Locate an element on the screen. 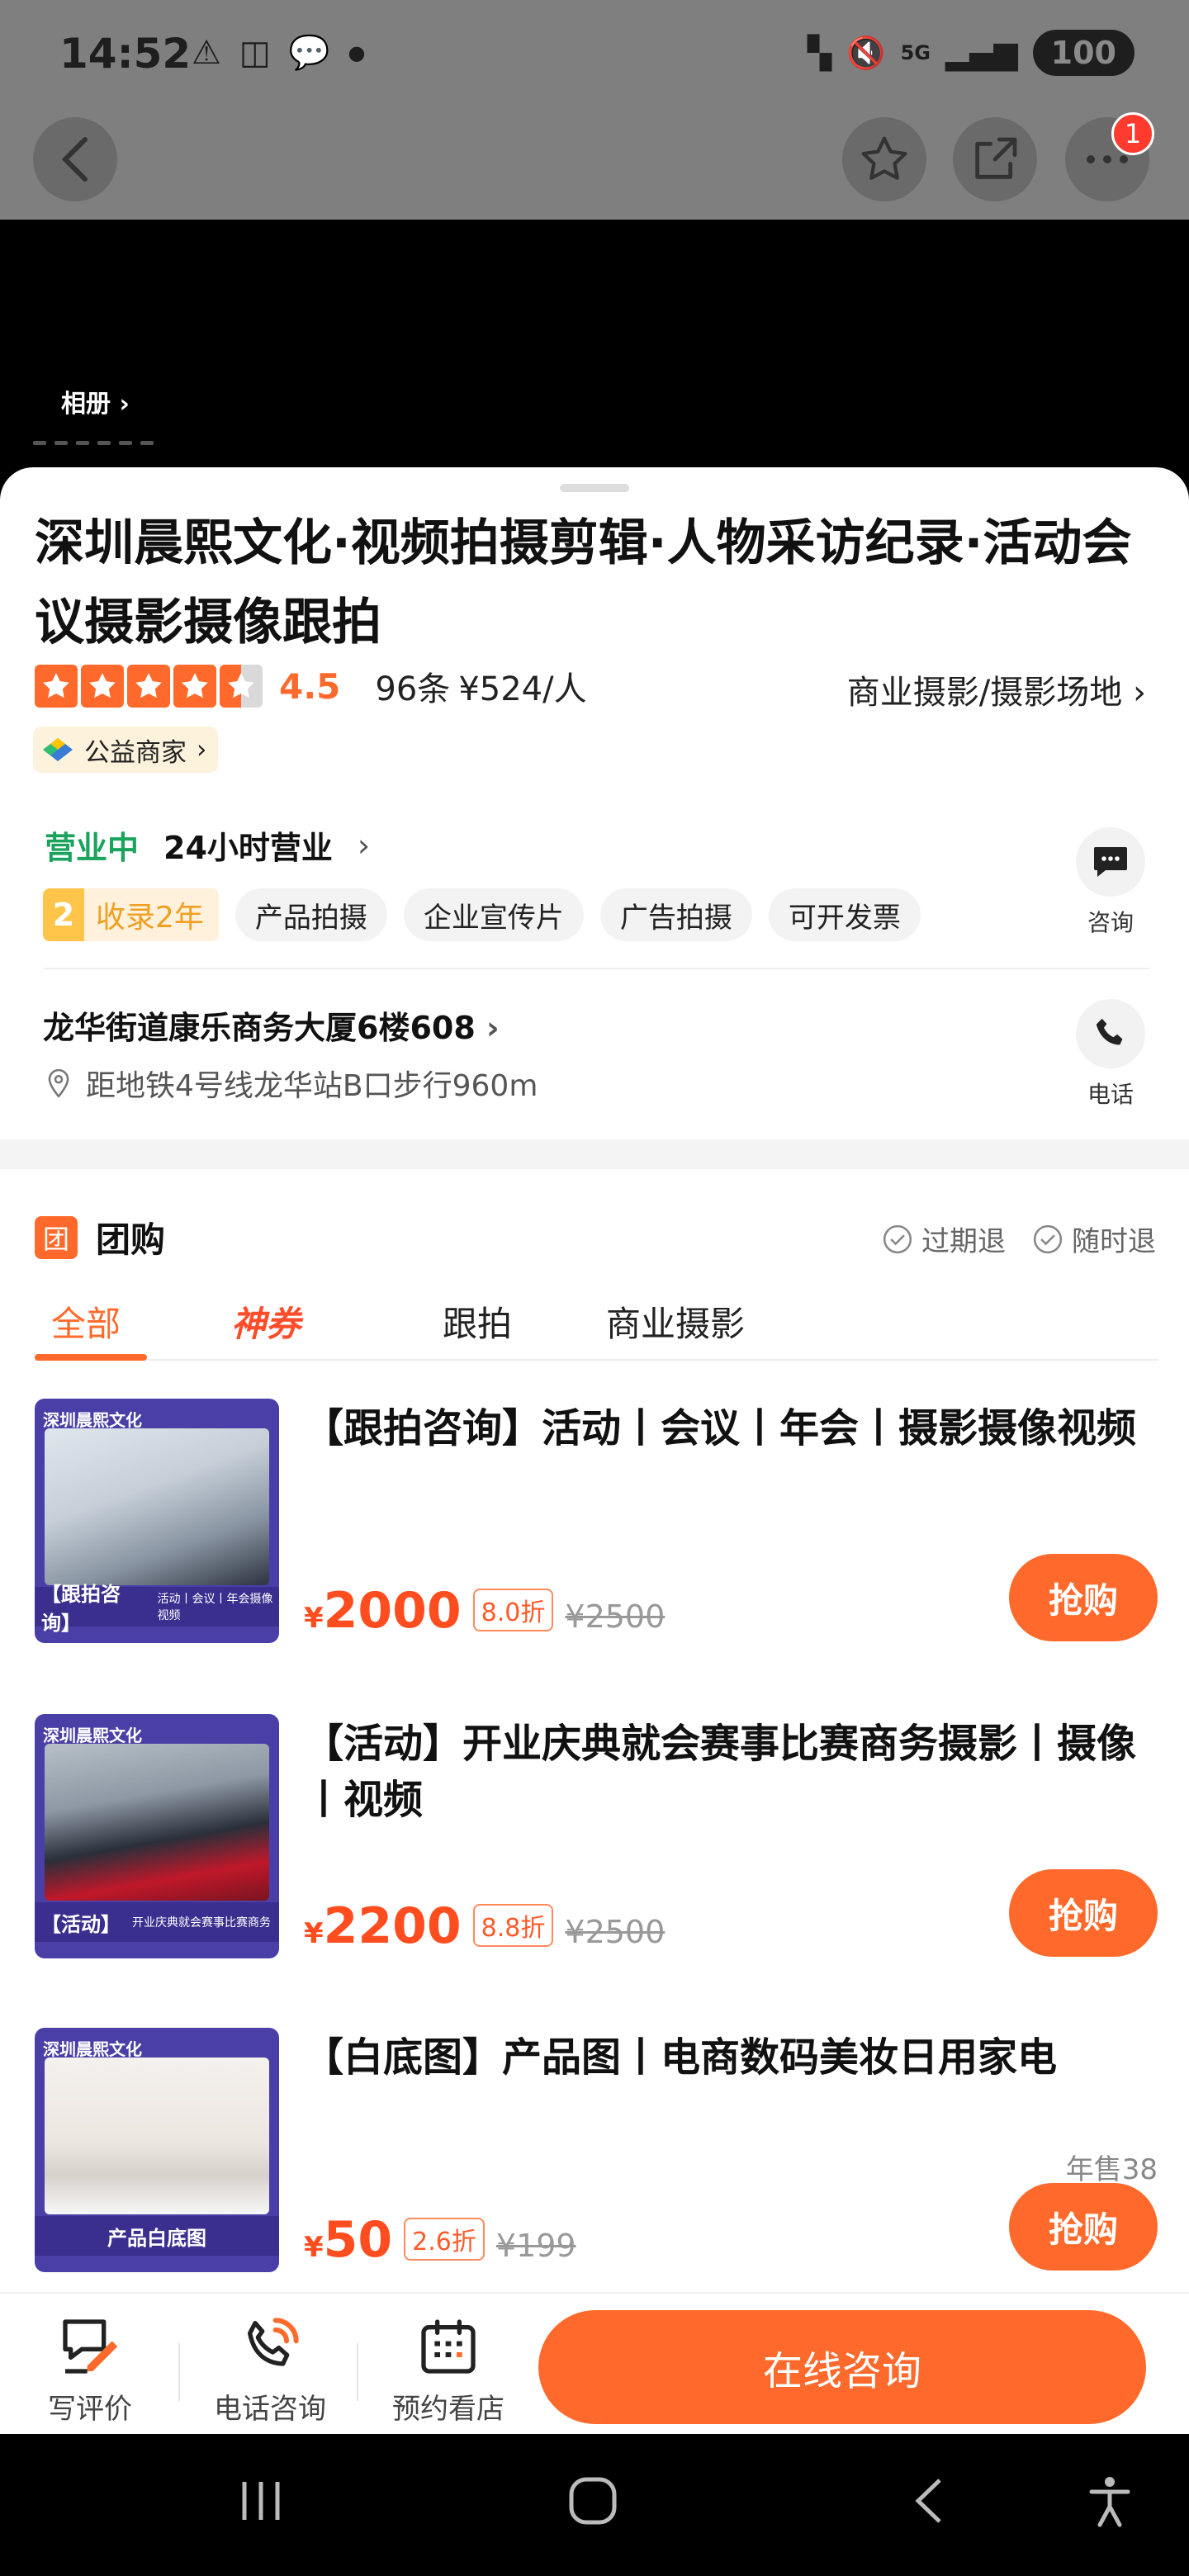 The image size is (1189, 2576). refund-policies: 过期退 随时退 is located at coordinates (1019, 1239).